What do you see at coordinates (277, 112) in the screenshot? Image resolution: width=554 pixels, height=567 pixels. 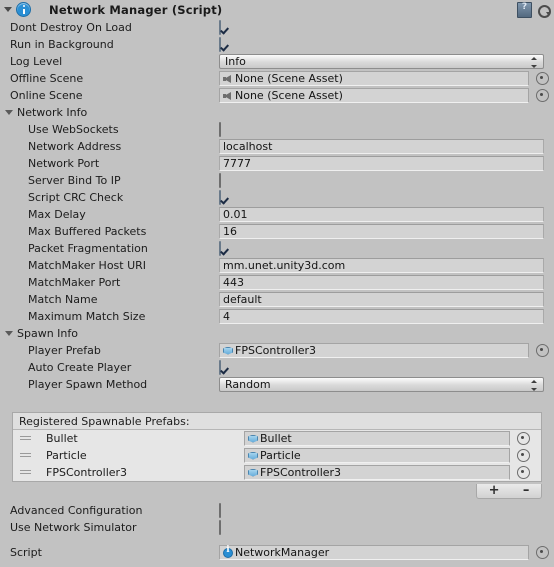 I see `section-header-network-info: Network Info` at bounding box center [277, 112].